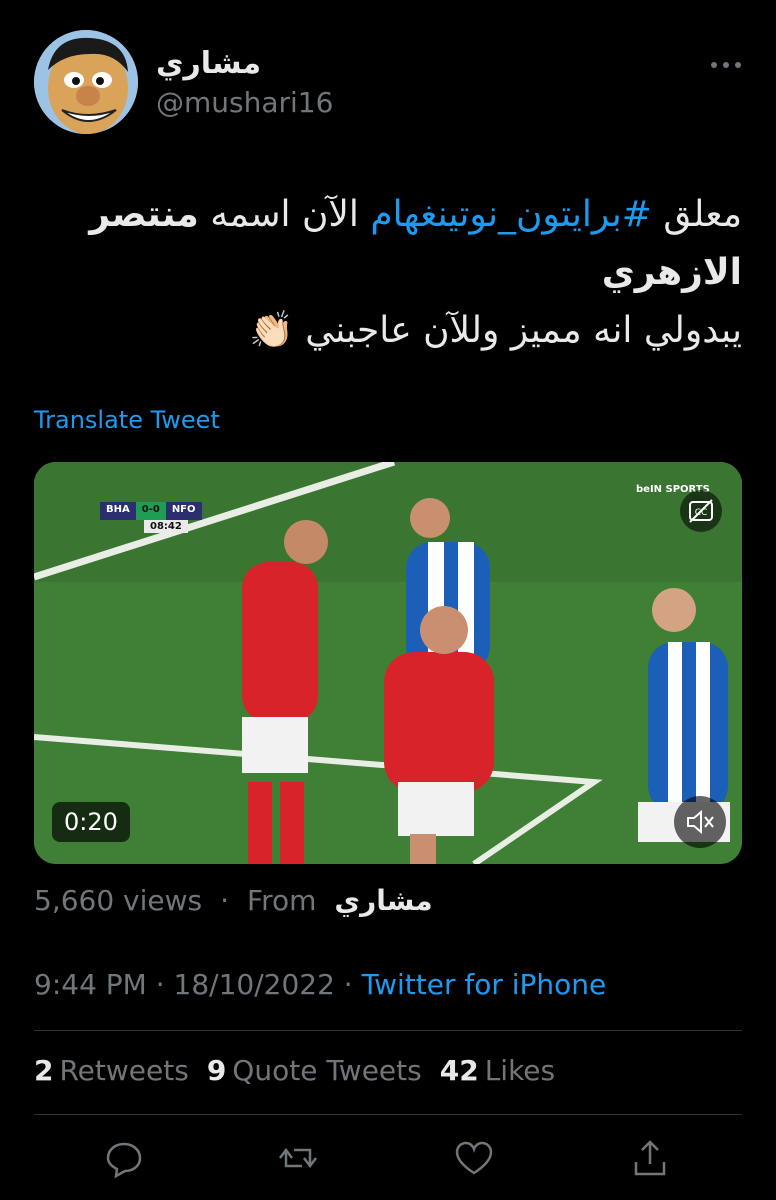  Describe the element at coordinates (44, 1070) in the screenshot. I see `retweets-count: 2` at that location.